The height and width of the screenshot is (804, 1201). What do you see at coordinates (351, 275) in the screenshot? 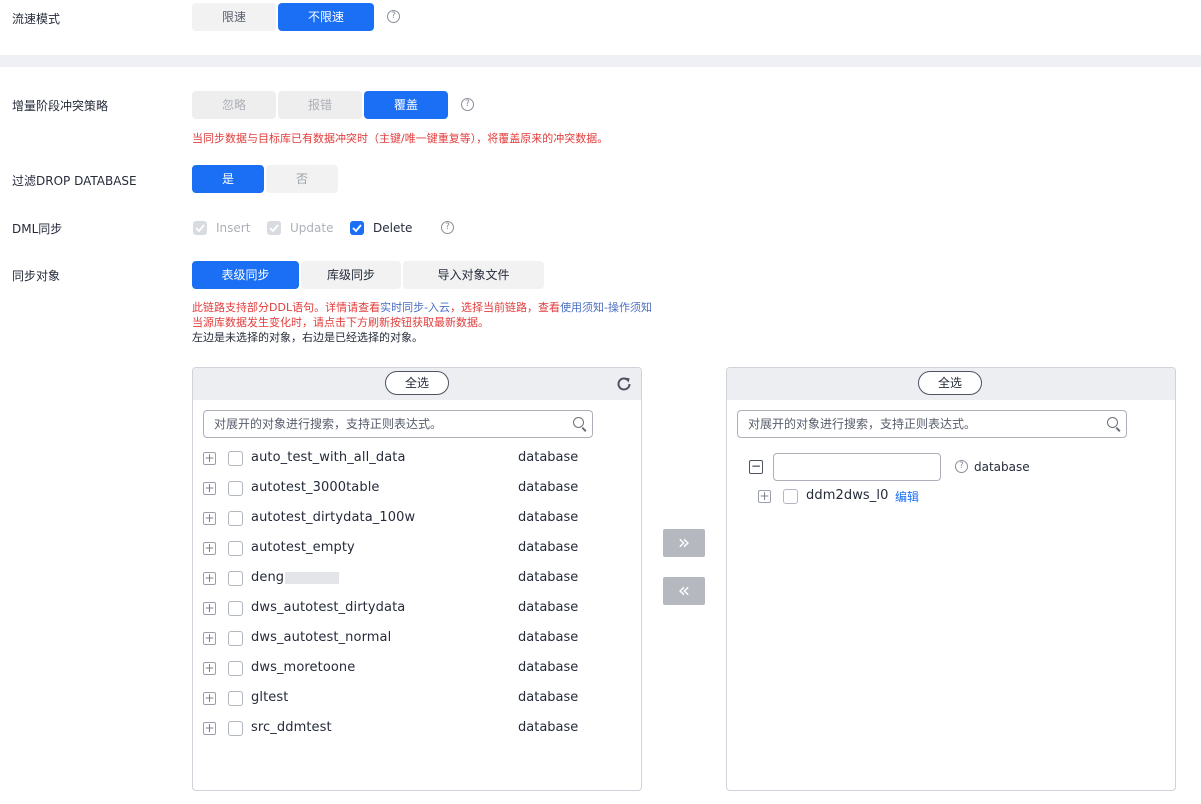
I see `tab-db-sync: 库级同步` at bounding box center [351, 275].